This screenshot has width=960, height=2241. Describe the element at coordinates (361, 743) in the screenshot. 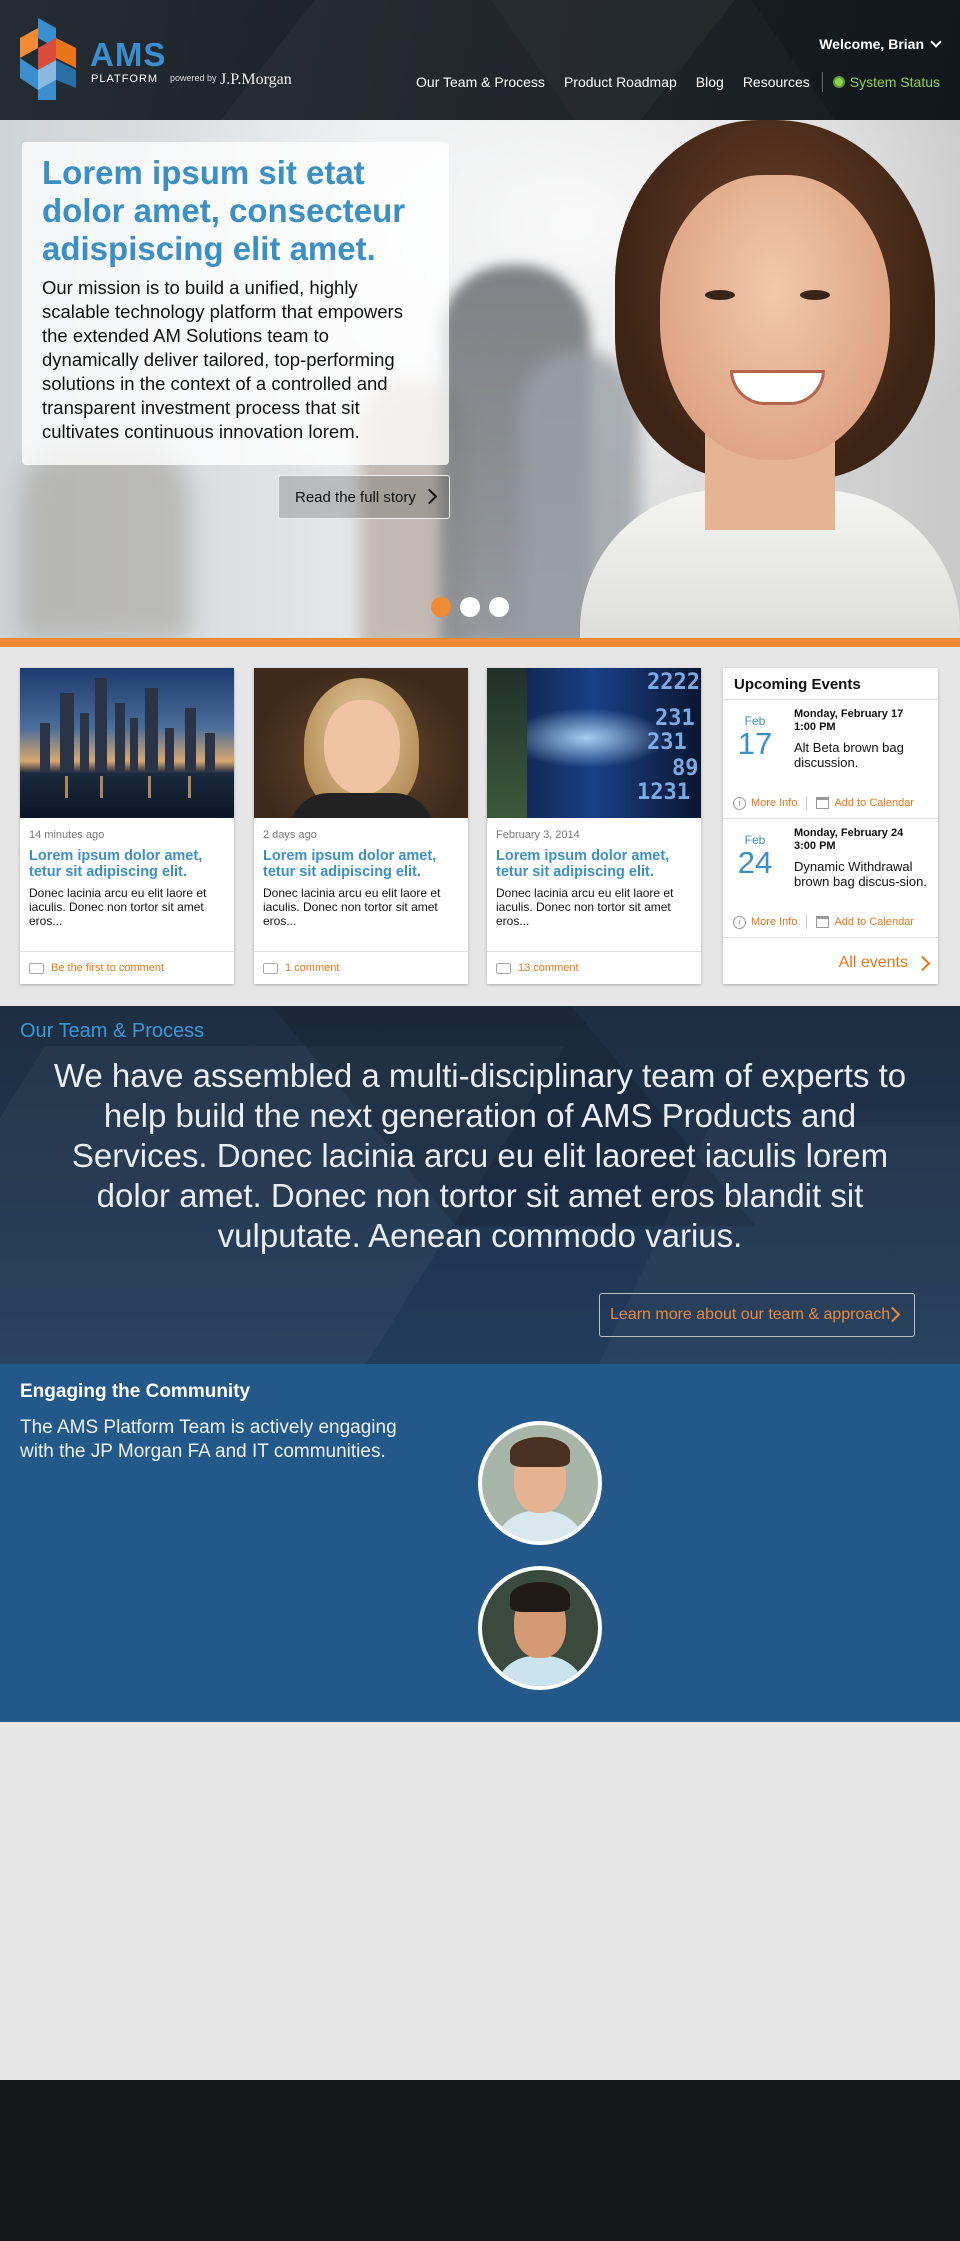

I see `card-image-portrait` at that location.